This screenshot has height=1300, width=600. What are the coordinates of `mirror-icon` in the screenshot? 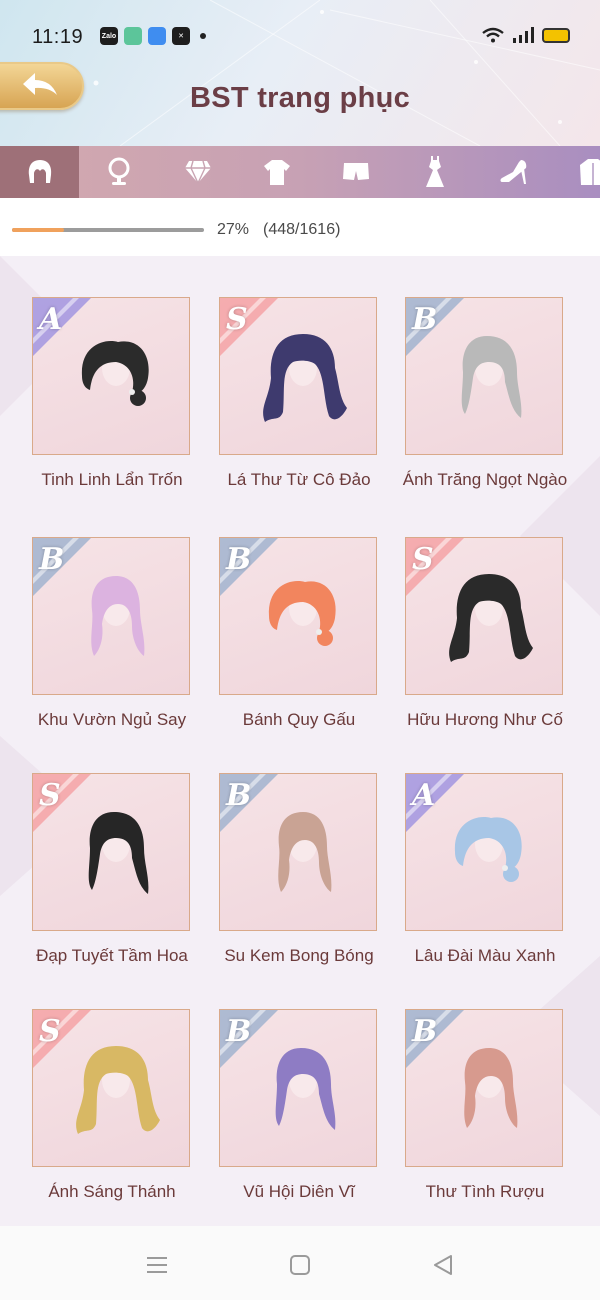 It's located at (118, 171).